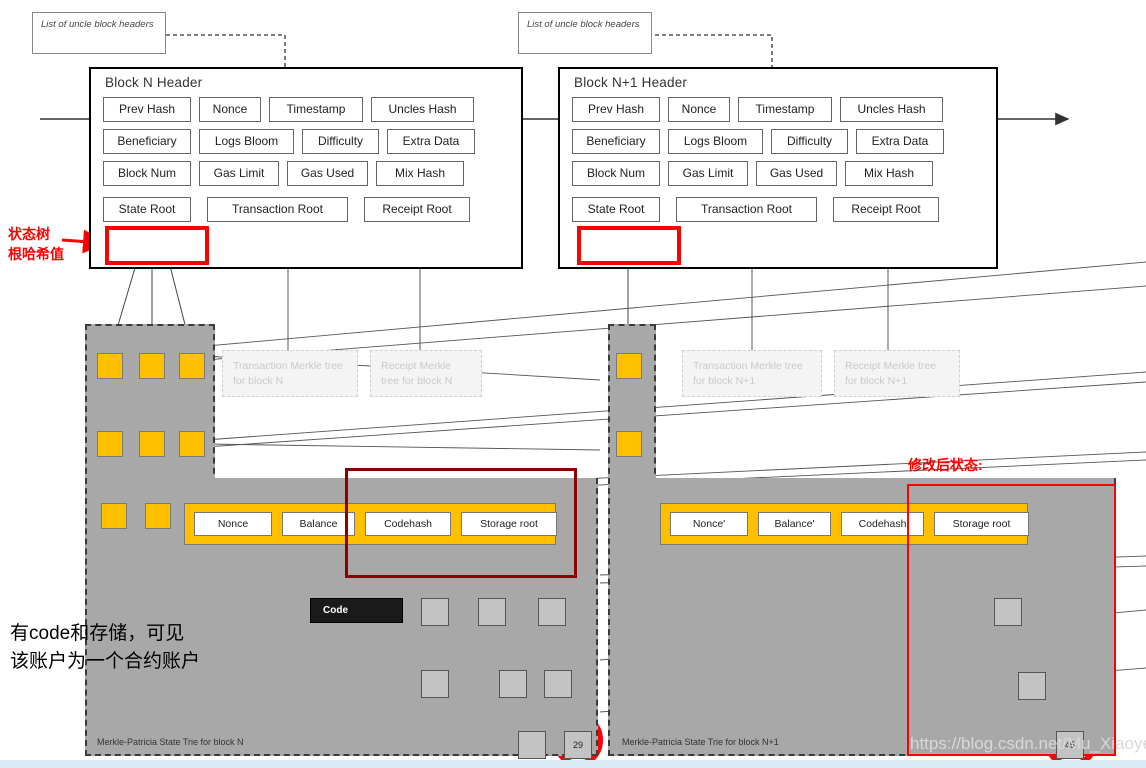 The height and width of the screenshot is (768, 1146). Describe the element at coordinates (709, 524) in the screenshot. I see `account-field-nonce-prime: Nonce'` at that location.